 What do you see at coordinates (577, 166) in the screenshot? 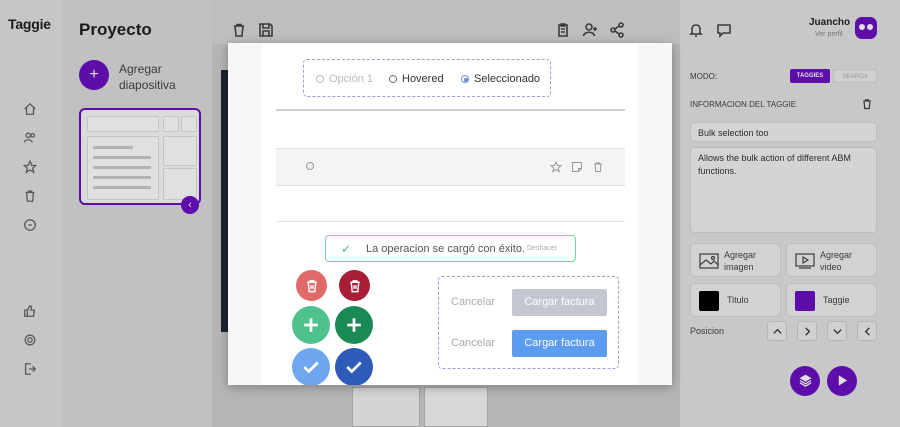
I see `note-icon` at bounding box center [577, 166].